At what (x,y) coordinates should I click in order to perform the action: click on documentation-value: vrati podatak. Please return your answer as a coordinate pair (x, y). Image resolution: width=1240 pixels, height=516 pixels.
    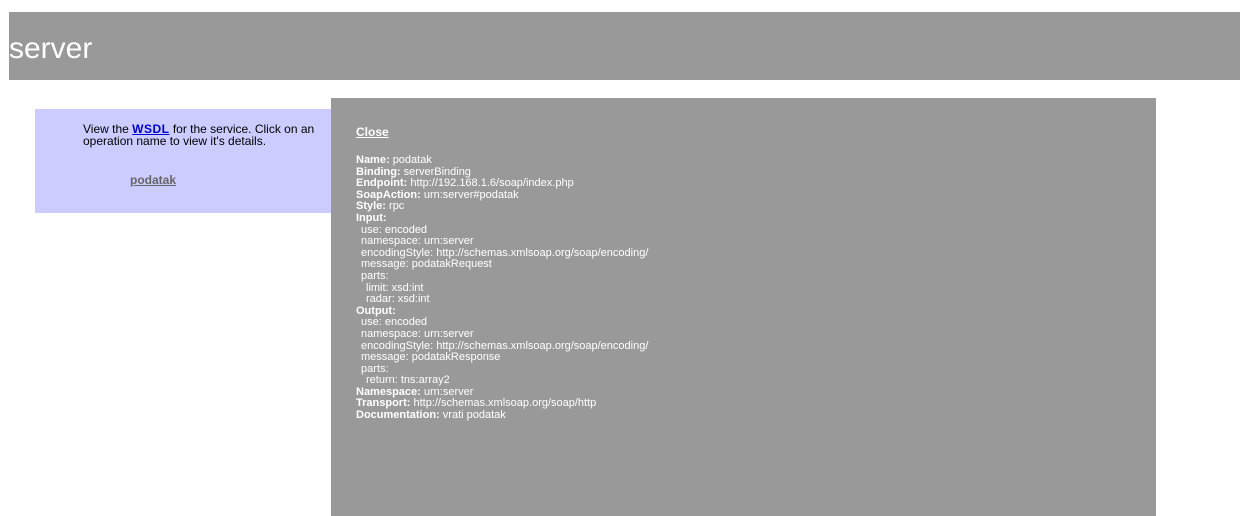
    Looking at the image, I should click on (474, 415).